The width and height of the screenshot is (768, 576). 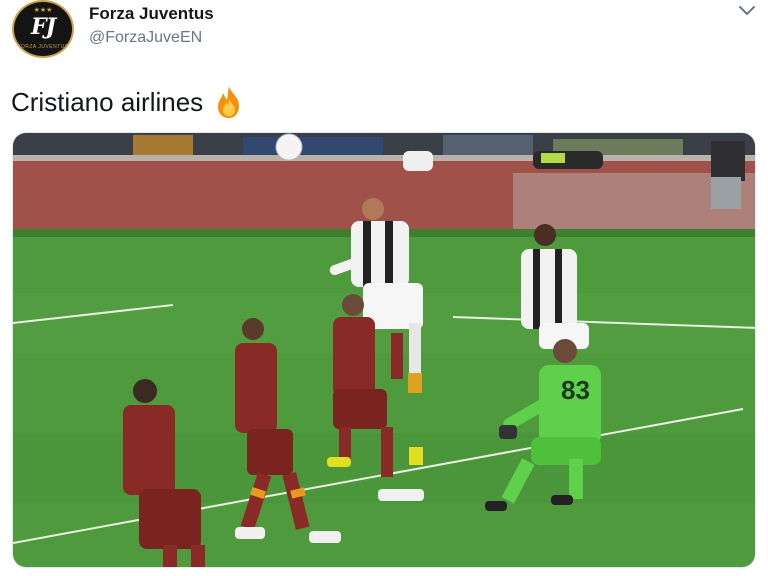 I want to click on author-avatar: ★★★ FJ FORZA JUVENTUS, so click(x=43, y=29).